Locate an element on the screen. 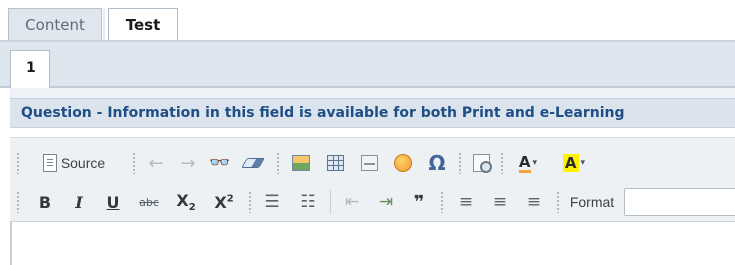 The height and width of the screenshot is (265, 735). preview-button is located at coordinates (481, 163).